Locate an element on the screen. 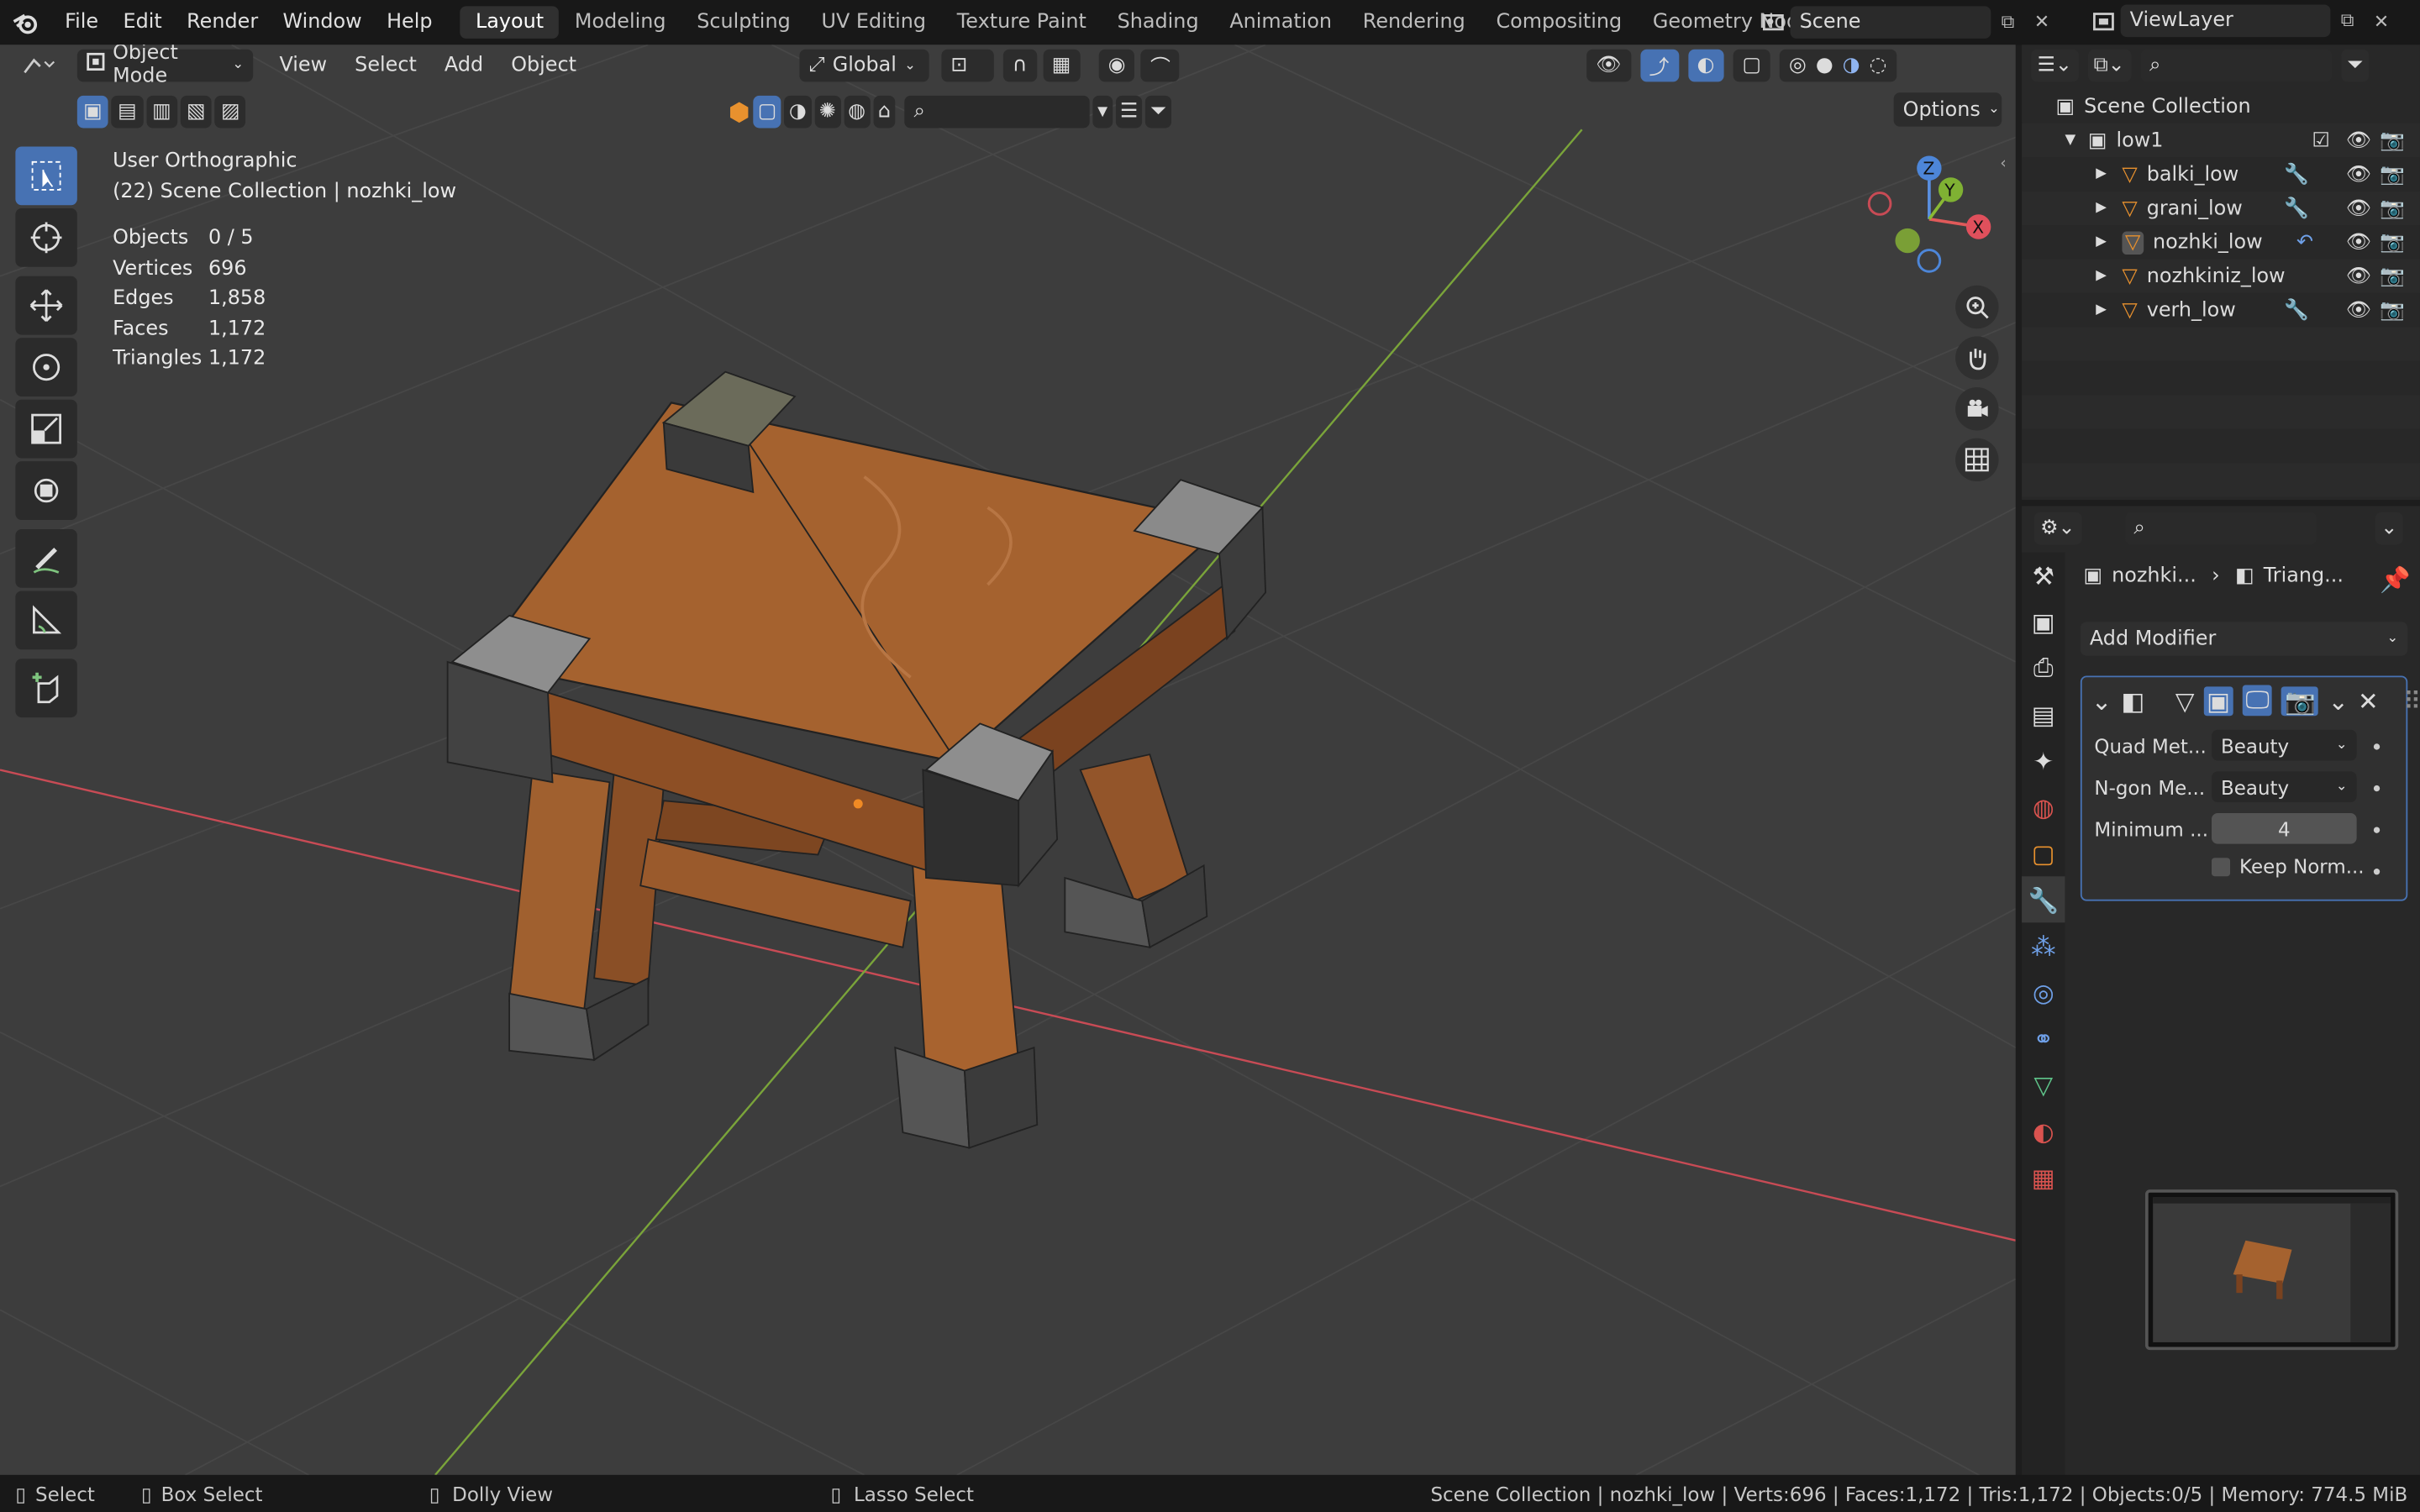  output-tab-icon: ⎙ is located at coordinates (2044, 668).